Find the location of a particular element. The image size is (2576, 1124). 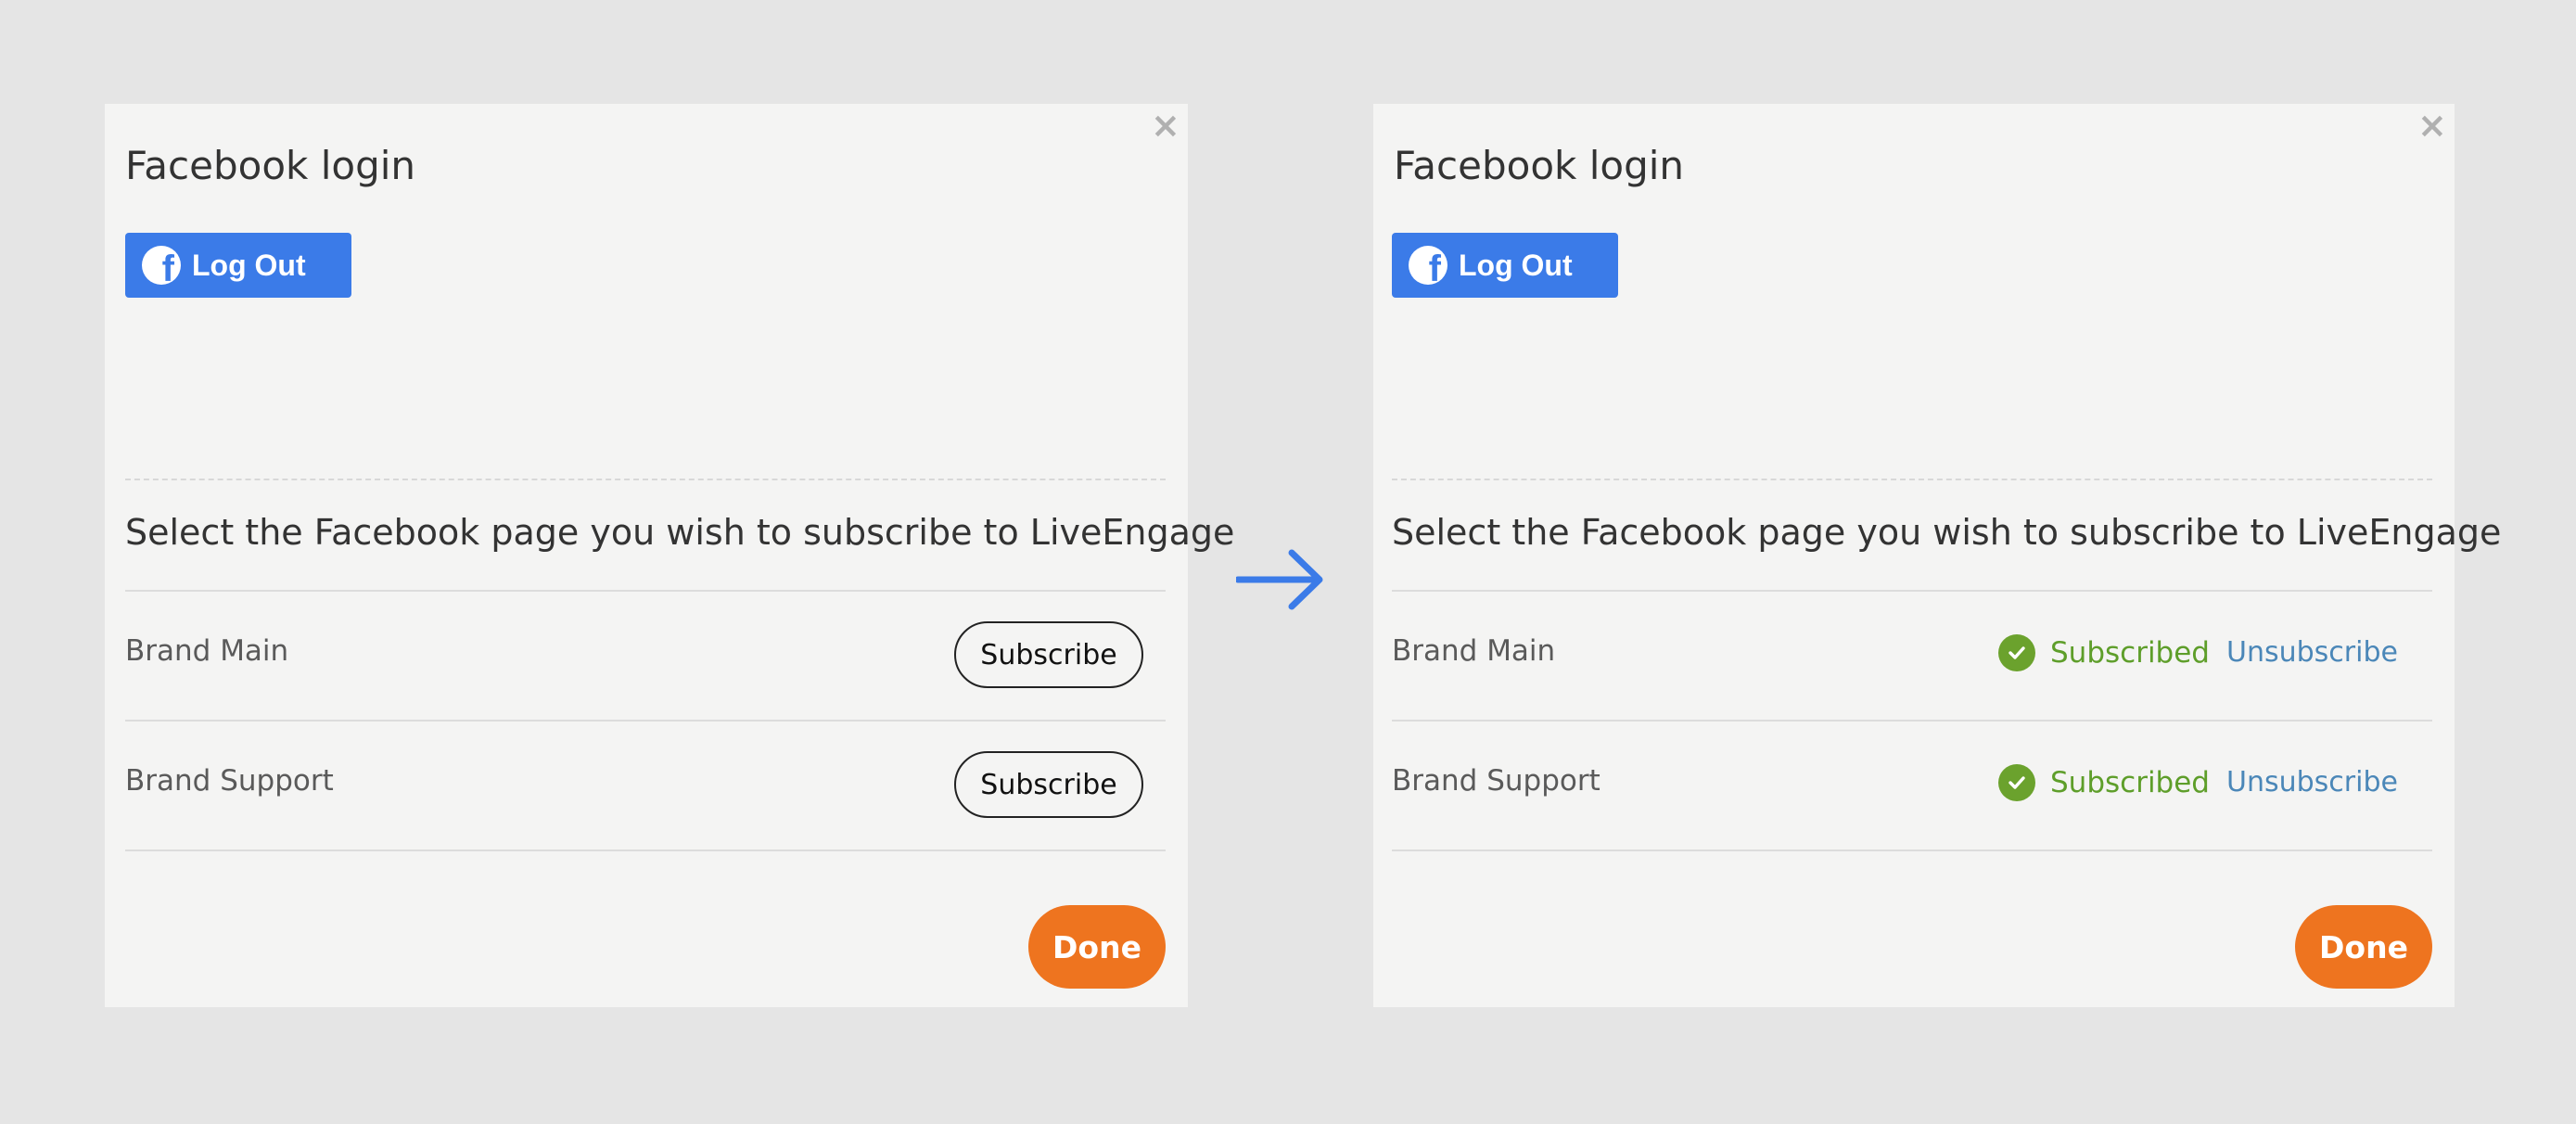

subscribed-status-brand-support: Subscribed is located at coordinates (2104, 782).